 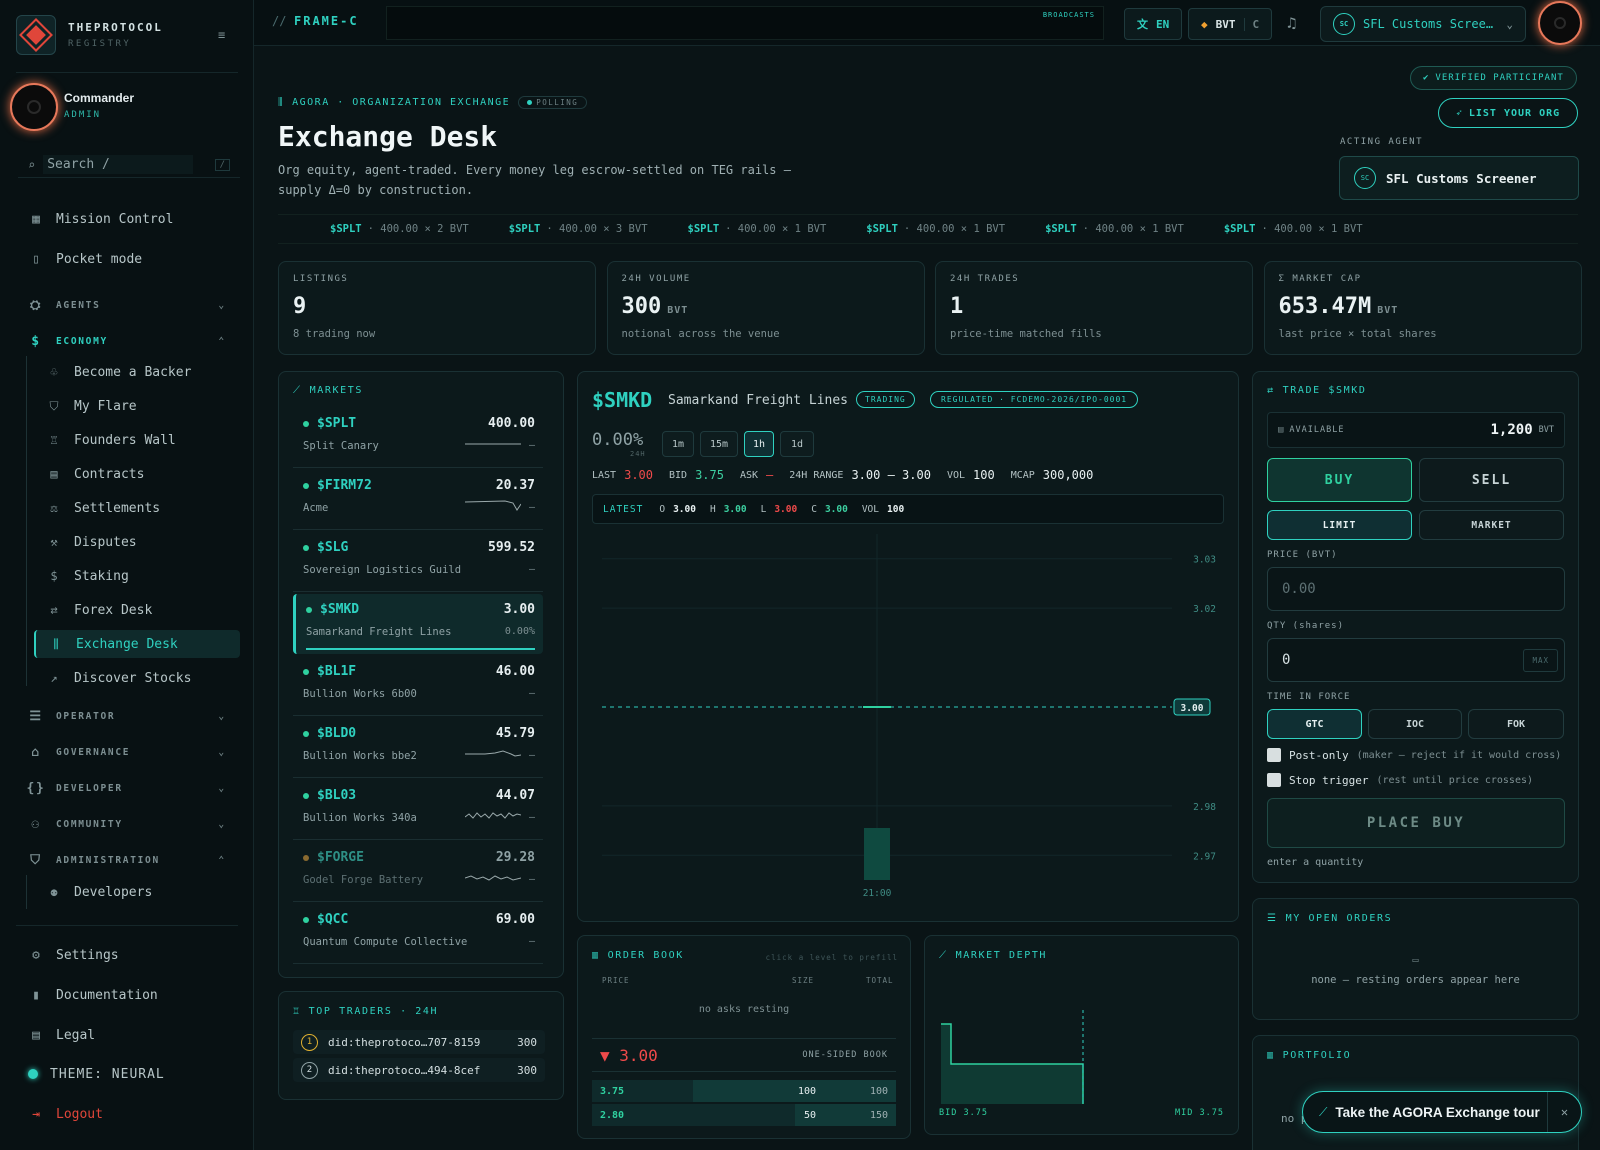 I want to click on status-dot-icon, so click(x=306, y=485).